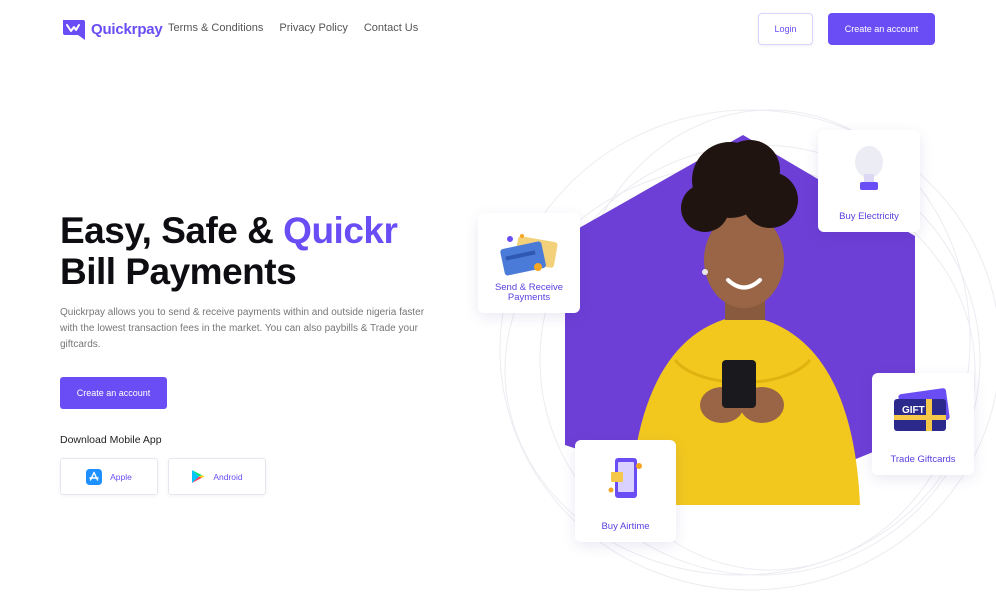 The image size is (996, 614). I want to click on quickrpay-logo-icon, so click(74, 30).